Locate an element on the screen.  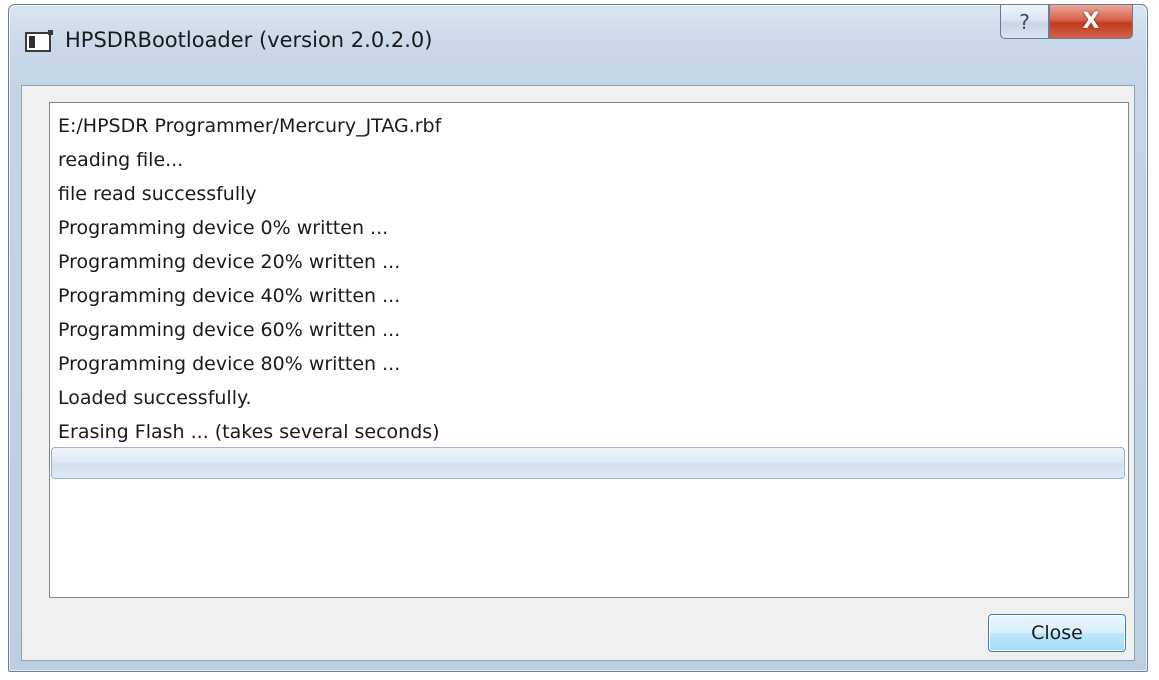
log-line: E:/HPSDR Programmer/Mercury_JTAG.rbf is located at coordinates (250, 126).